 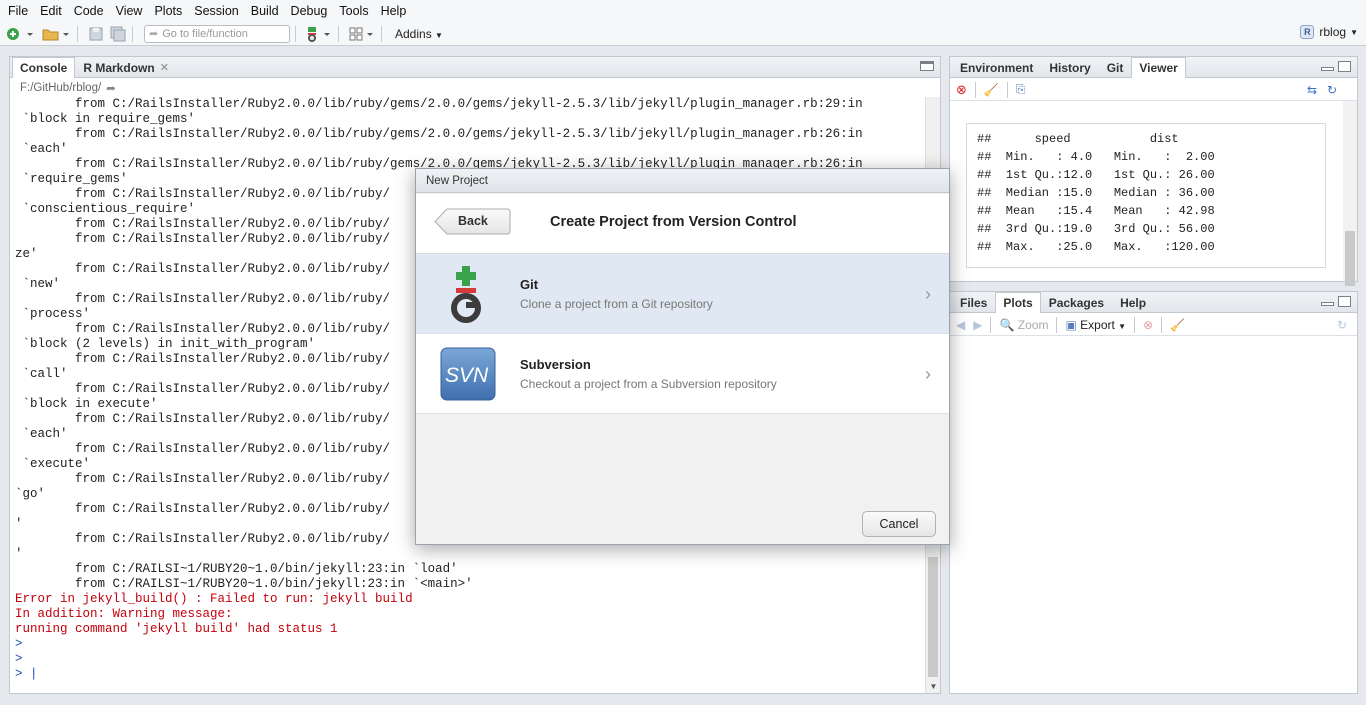 I want to click on save-all-button, so click(x=118, y=34).